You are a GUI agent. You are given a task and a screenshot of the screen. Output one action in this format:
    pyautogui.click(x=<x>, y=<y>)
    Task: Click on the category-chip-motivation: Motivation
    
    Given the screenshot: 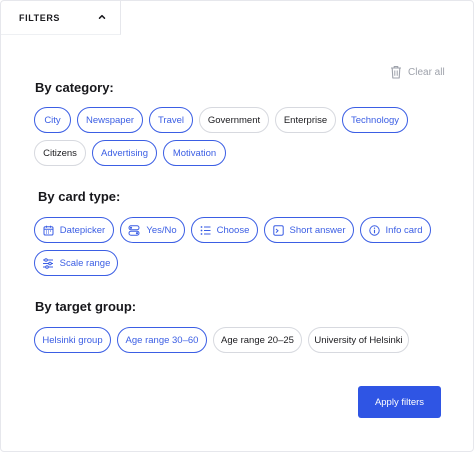 What is the action you would take?
    pyautogui.click(x=194, y=153)
    